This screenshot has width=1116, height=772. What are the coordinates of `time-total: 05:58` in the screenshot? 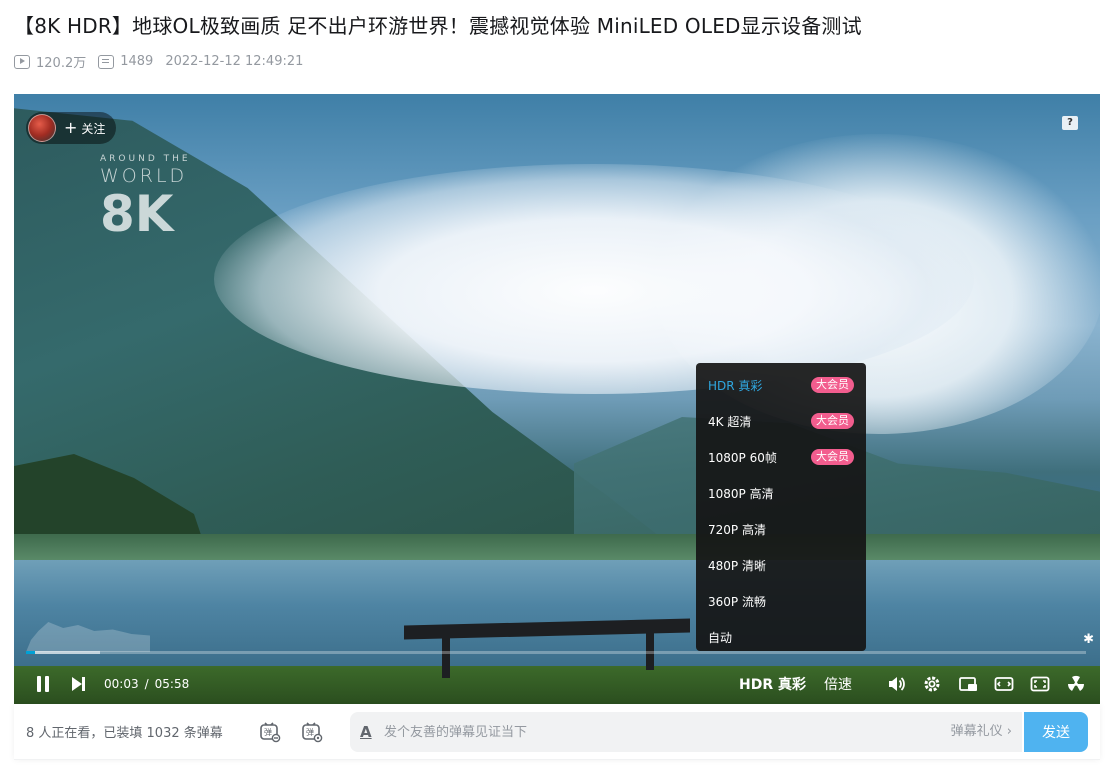 It's located at (172, 684).